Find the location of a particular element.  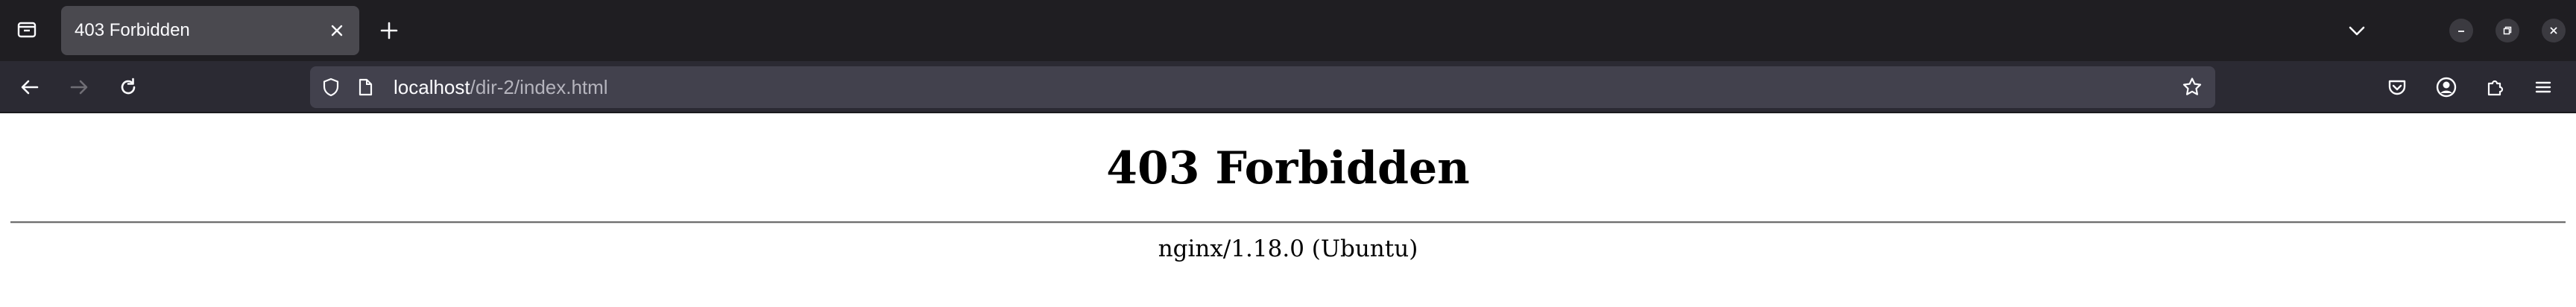

list-all-tabs-button is located at coordinates (2356, 30).